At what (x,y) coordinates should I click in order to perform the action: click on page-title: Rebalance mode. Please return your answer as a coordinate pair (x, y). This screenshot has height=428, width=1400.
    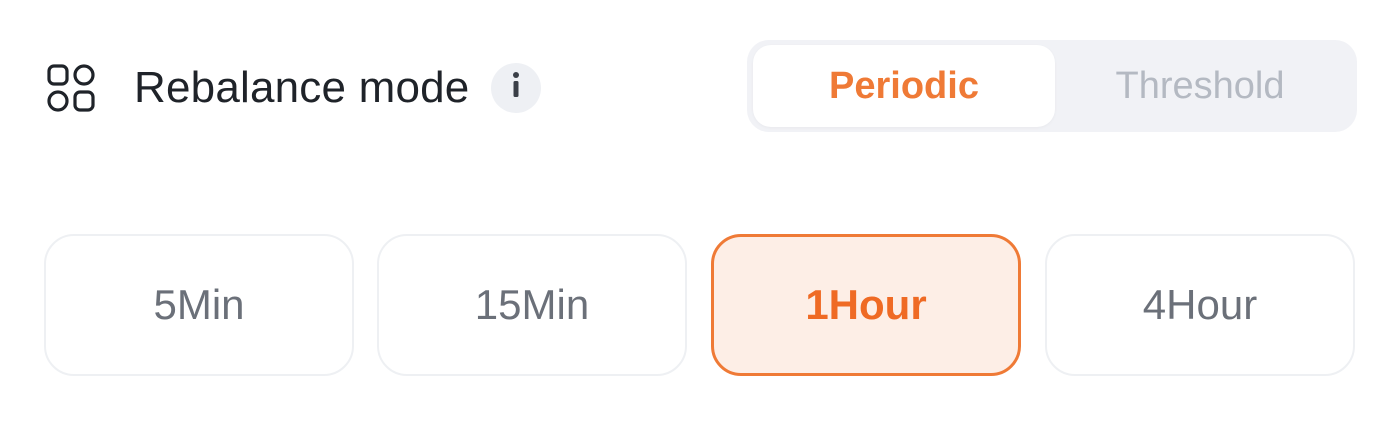
    Looking at the image, I should click on (302, 87).